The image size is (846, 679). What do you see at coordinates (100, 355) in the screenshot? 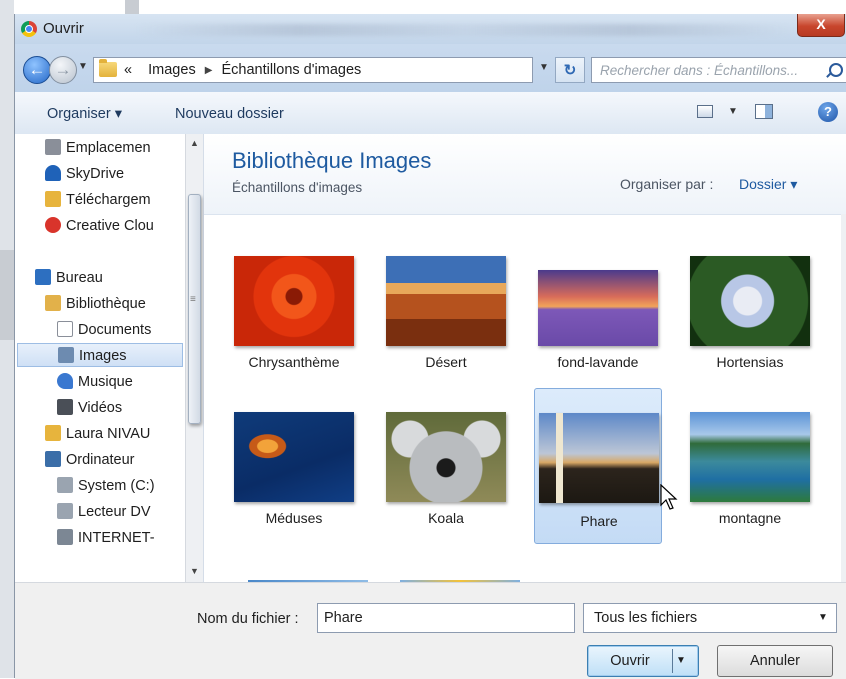
I see `sidebar-item-pictures: Images` at bounding box center [100, 355].